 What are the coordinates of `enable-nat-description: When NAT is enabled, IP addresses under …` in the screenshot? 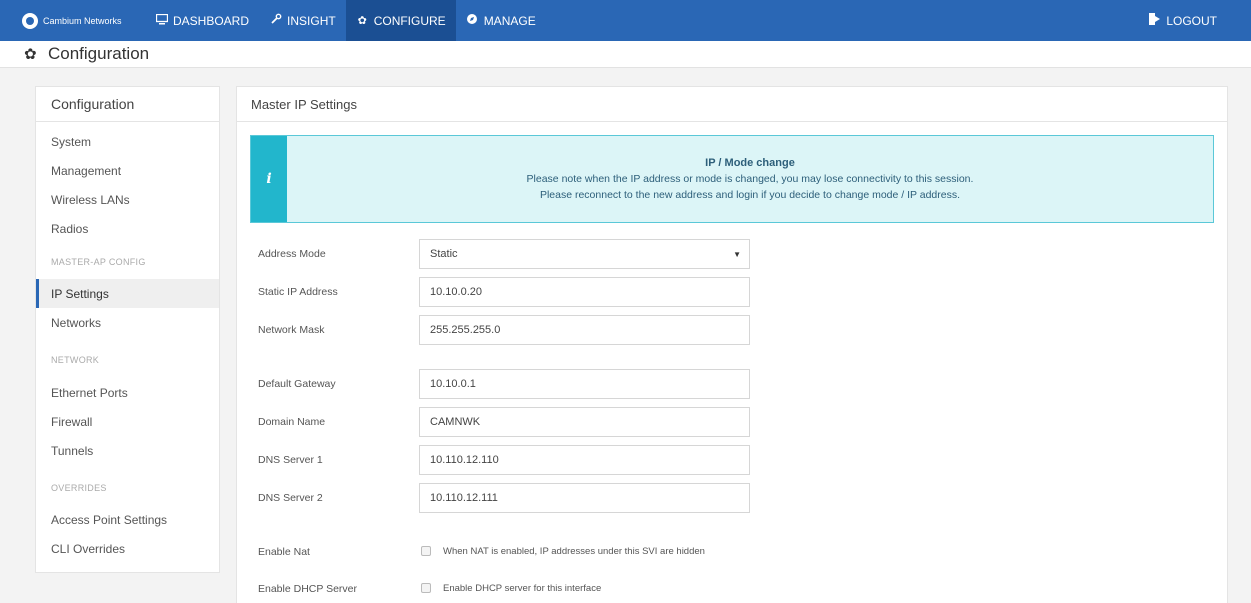 It's located at (574, 551).